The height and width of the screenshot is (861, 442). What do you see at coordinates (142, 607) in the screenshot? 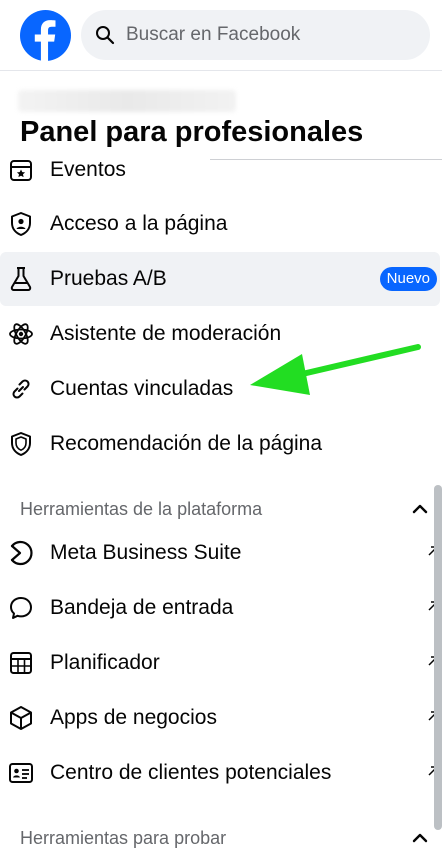
I see `menu-item-label: Bandeja de entrada` at bounding box center [142, 607].